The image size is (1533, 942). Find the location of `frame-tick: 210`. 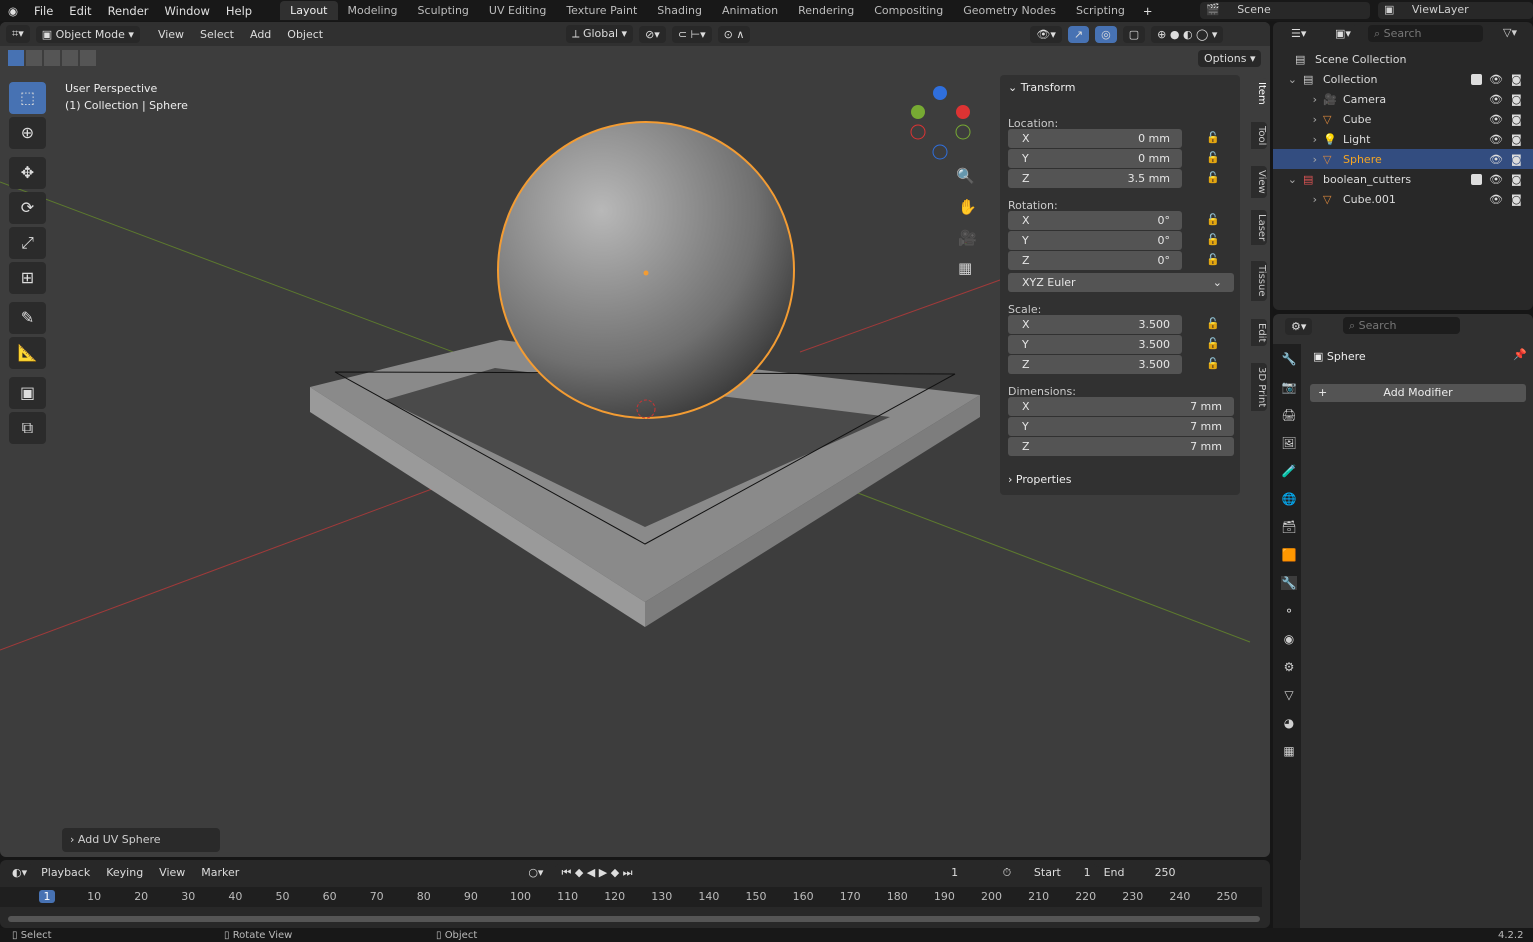

frame-tick: 210 is located at coordinates (1038, 896).